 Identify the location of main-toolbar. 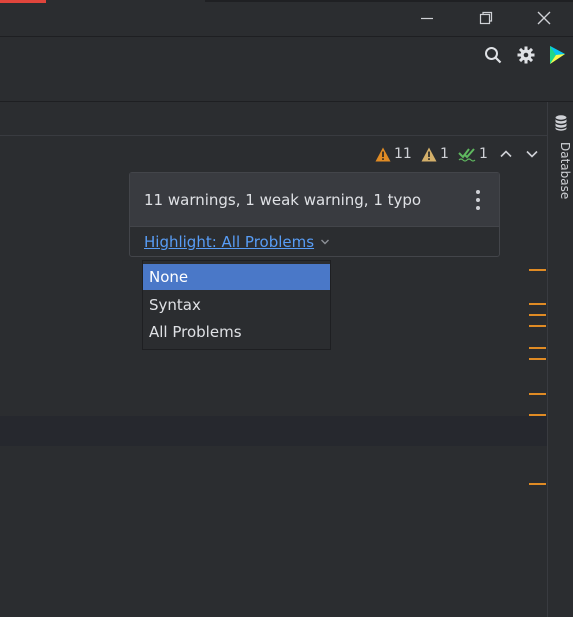
(286, 54).